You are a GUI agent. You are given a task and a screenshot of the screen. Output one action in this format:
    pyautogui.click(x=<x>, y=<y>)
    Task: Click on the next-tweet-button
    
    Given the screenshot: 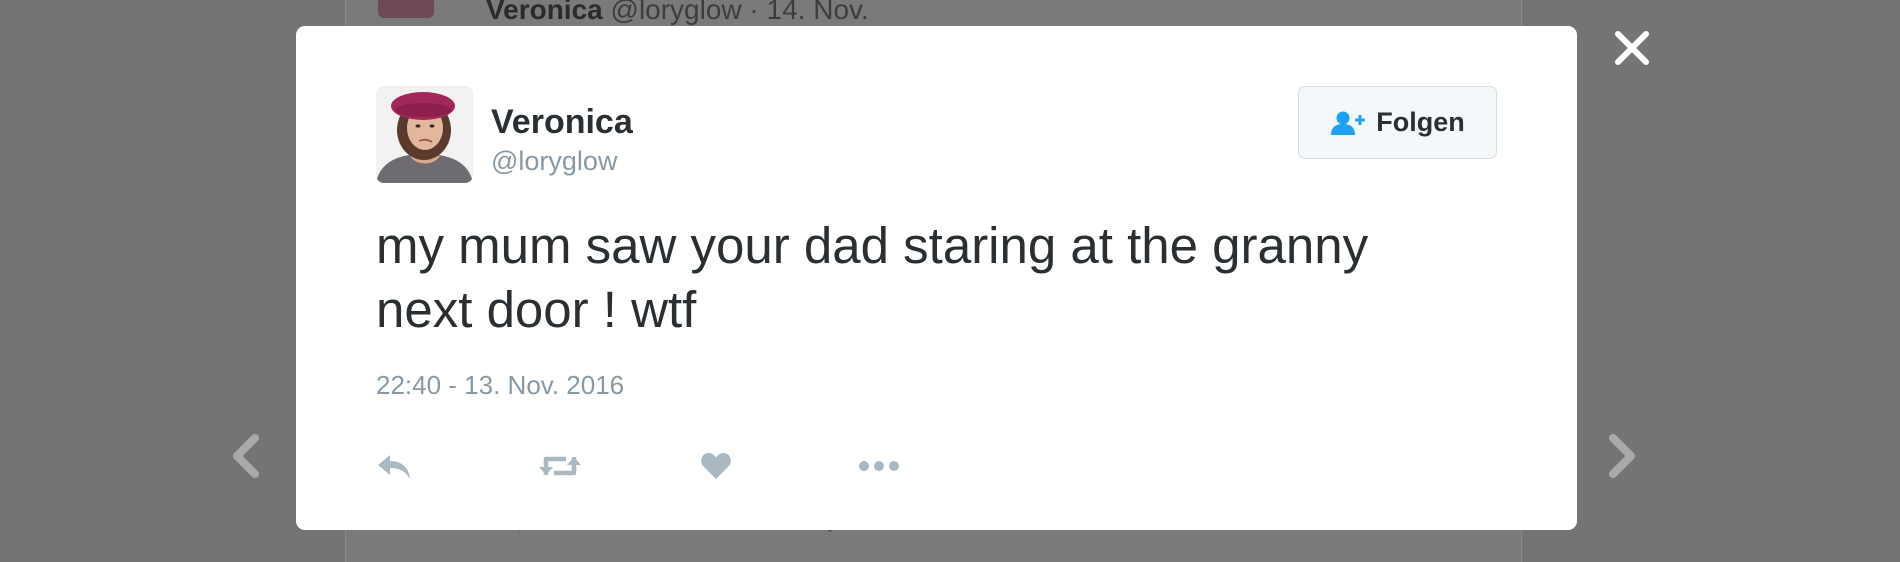 What is the action you would take?
    pyautogui.click(x=1622, y=456)
    